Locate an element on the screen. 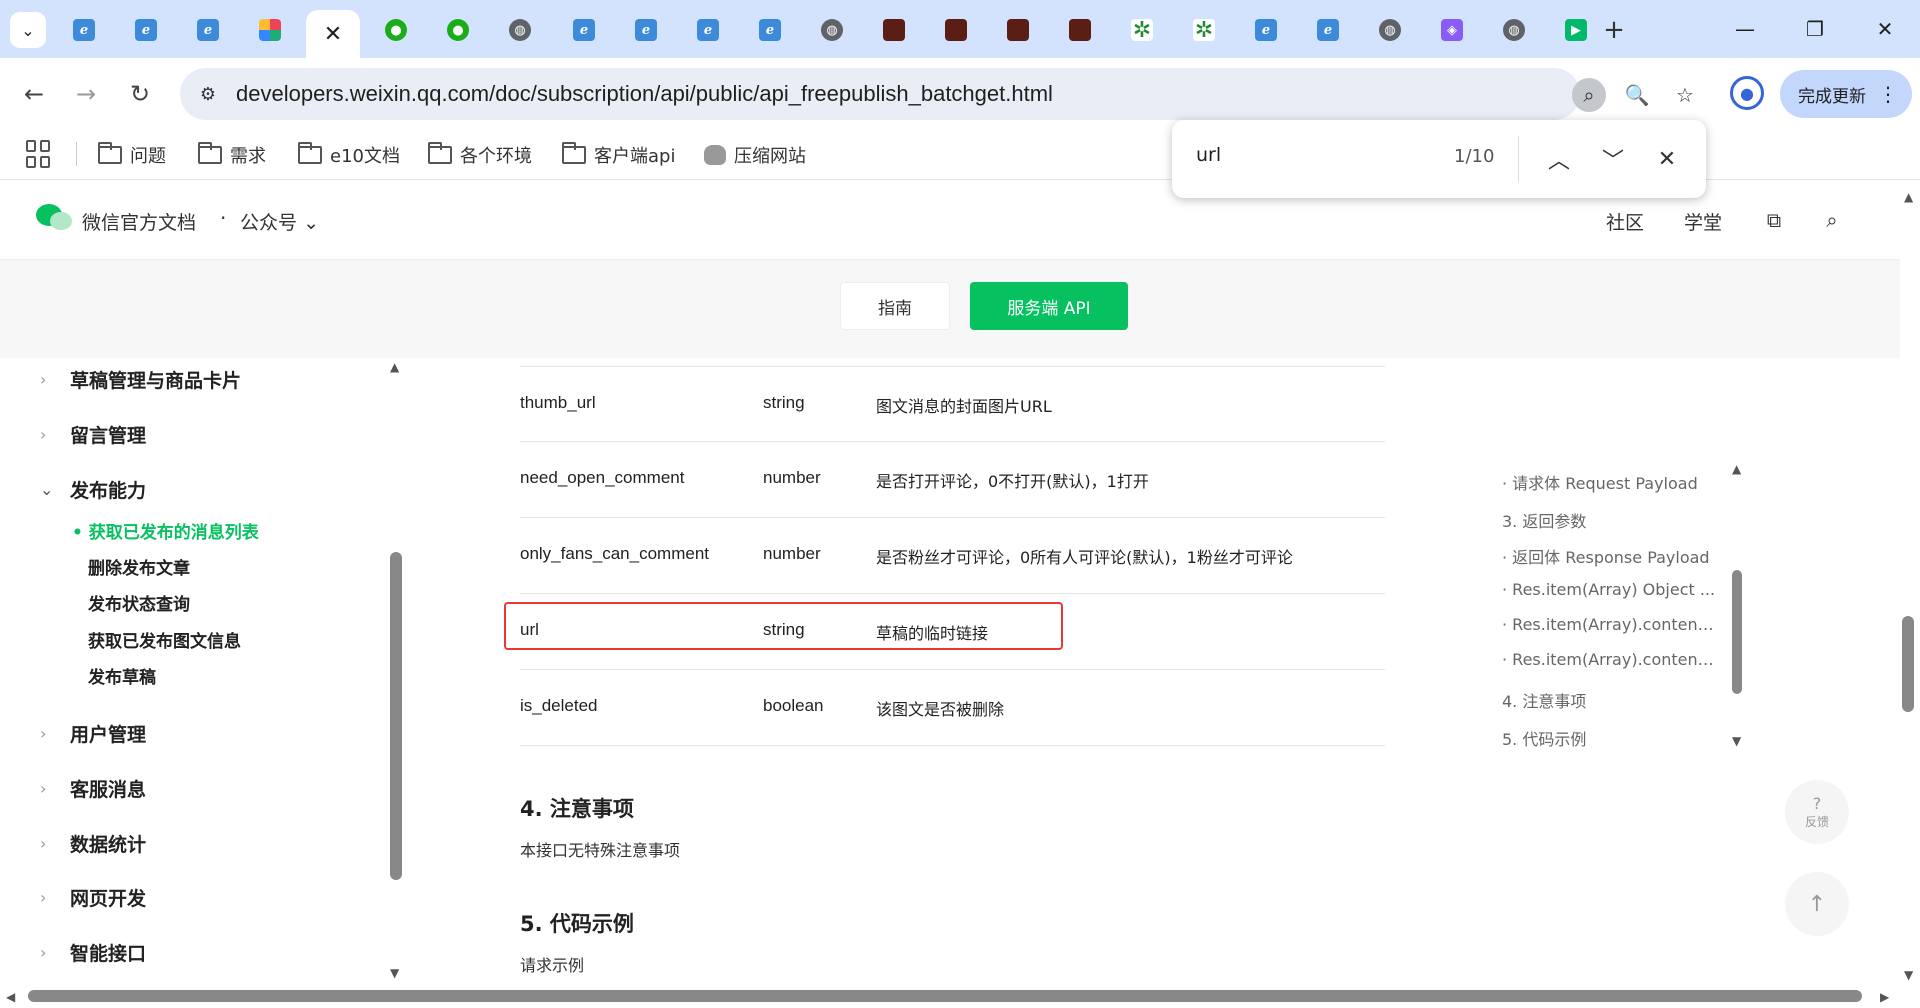 This screenshot has height=1008, width=1920. arrow-left-icon: ← is located at coordinates (34, 94).